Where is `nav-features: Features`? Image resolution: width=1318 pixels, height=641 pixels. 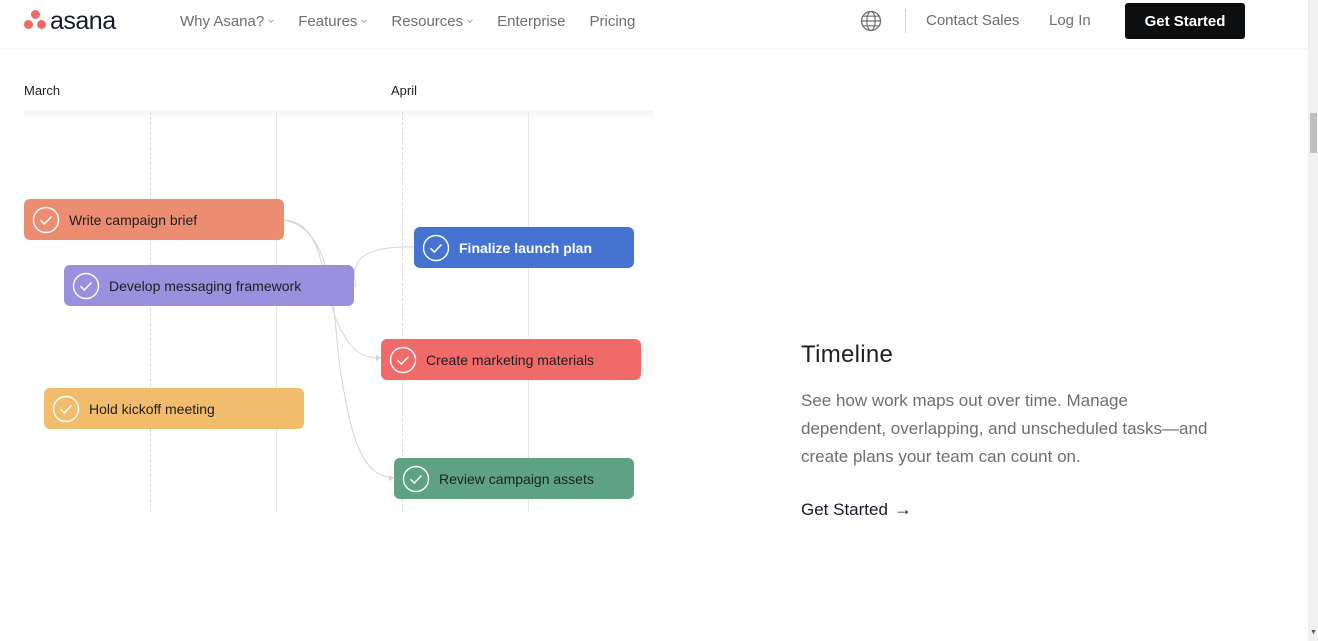
nav-features: Features is located at coordinates (333, 21).